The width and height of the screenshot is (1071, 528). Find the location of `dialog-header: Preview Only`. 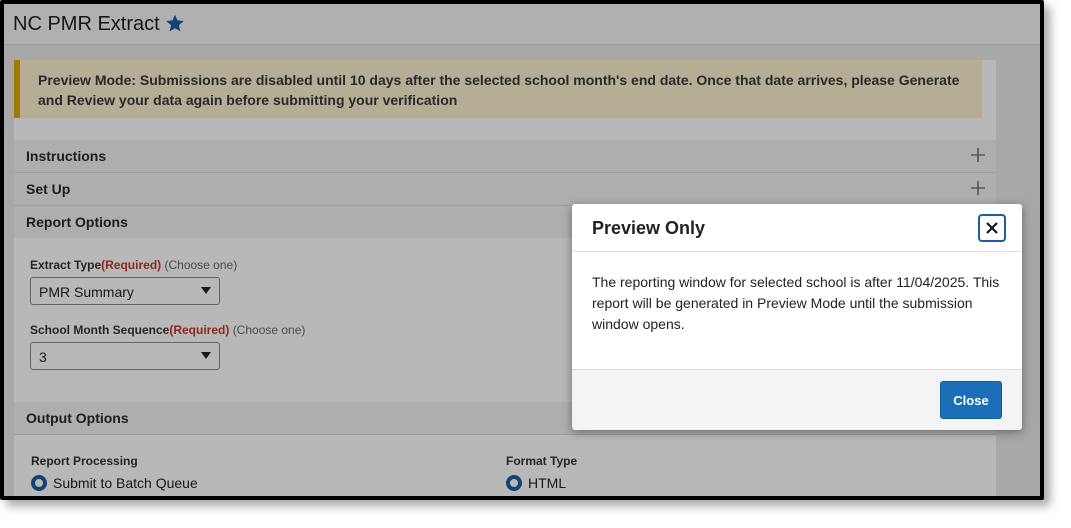

dialog-header: Preview Only is located at coordinates (797, 228).